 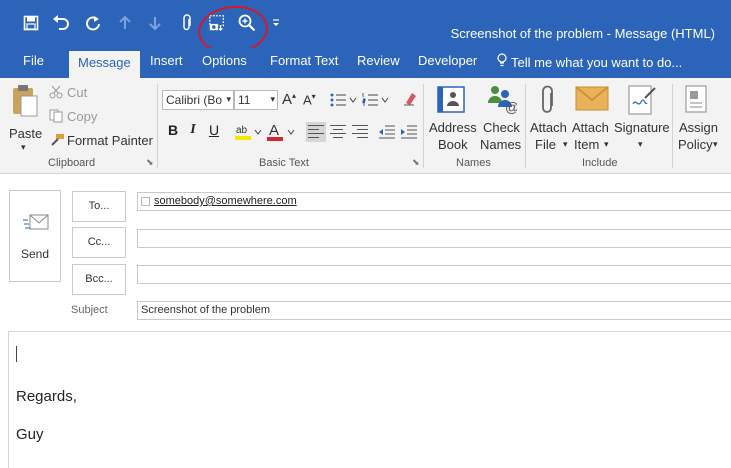 I want to click on group-label-include: Include, so click(x=600, y=163).